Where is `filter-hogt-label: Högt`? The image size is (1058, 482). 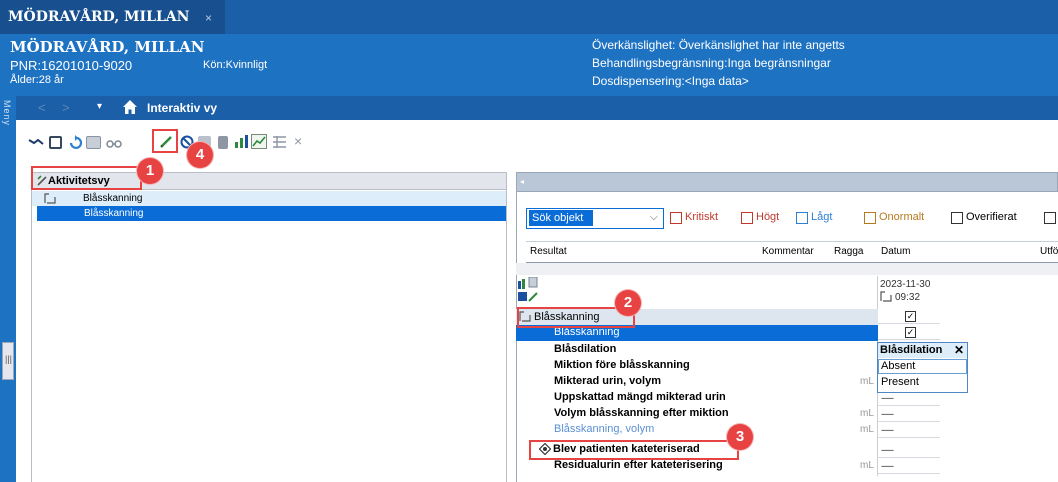
filter-hogt-label: Högt is located at coordinates (767, 217).